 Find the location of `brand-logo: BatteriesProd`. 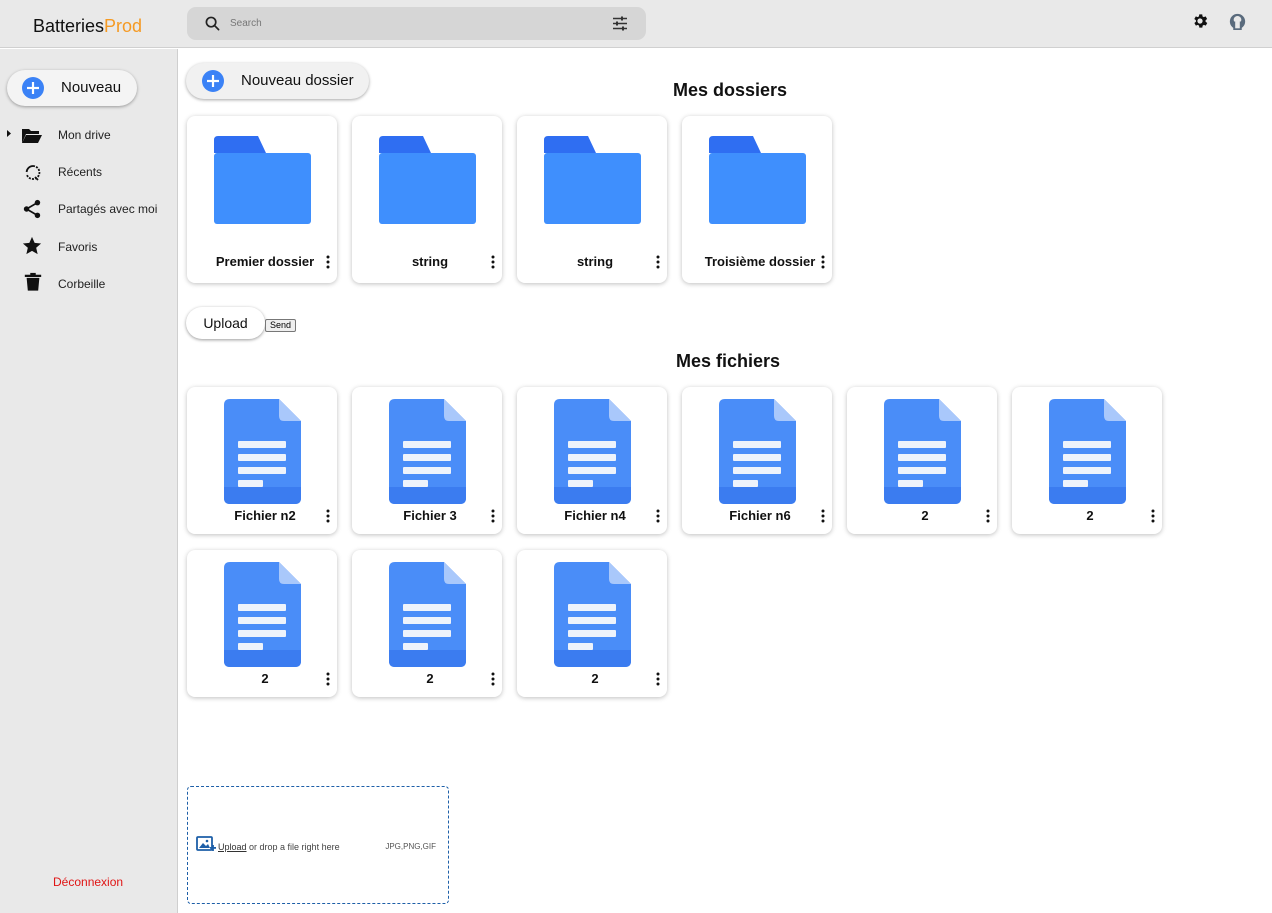

brand-logo: BatteriesProd is located at coordinates (87, 26).